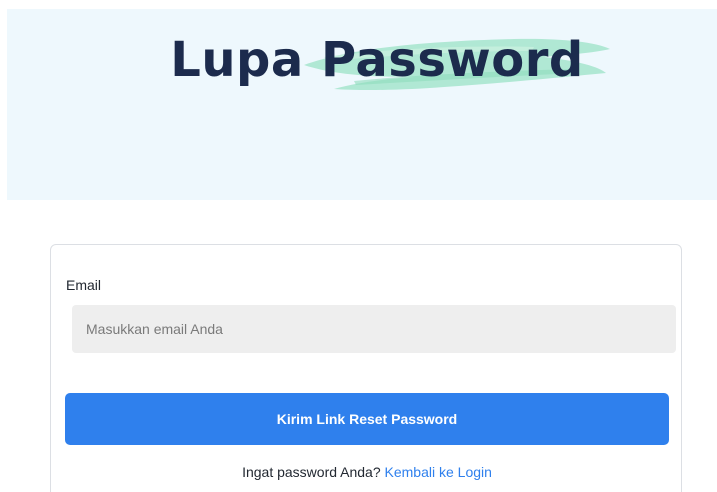 The width and height of the screenshot is (717, 492). Describe the element at coordinates (84, 285) in the screenshot. I see `email-label: Email` at that location.